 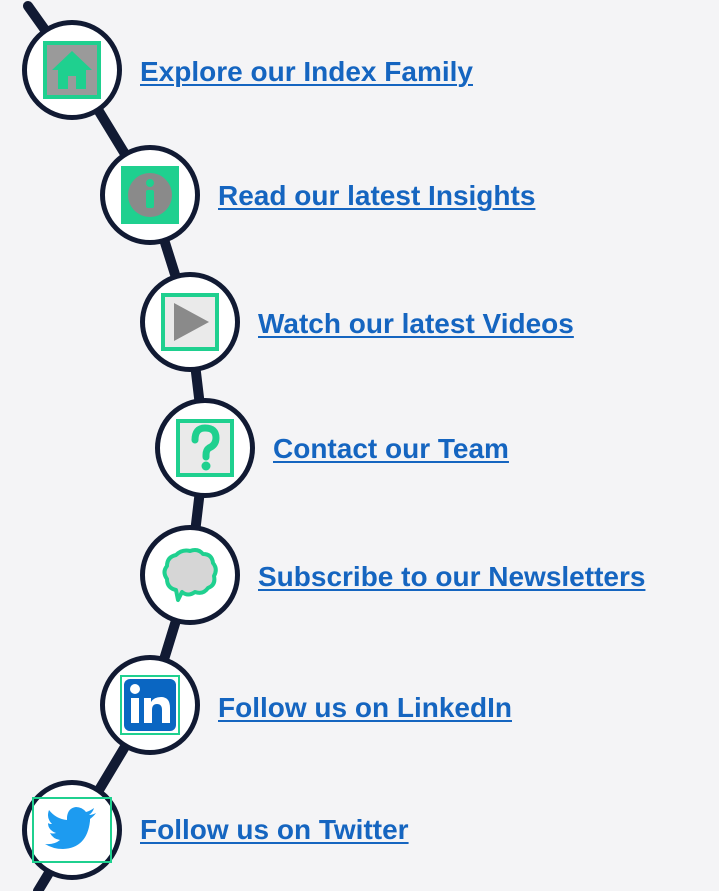 What do you see at coordinates (306, 72) in the screenshot?
I see `explore-index-family-link: Explore our Index Family` at bounding box center [306, 72].